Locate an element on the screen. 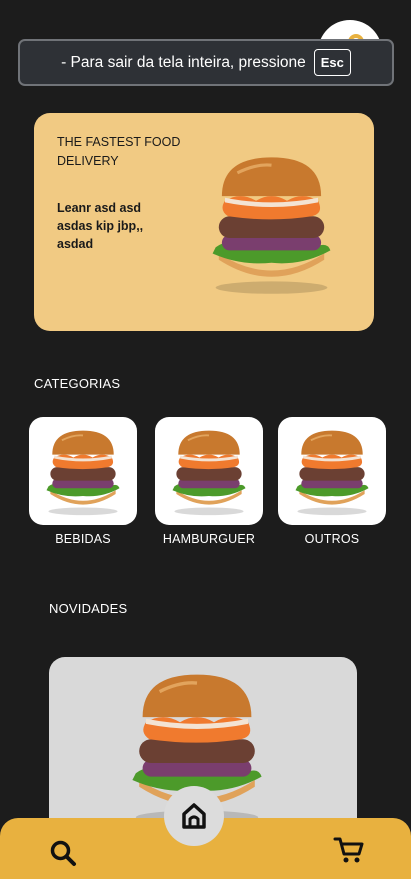  home-icon is located at coordinates (194, 816).